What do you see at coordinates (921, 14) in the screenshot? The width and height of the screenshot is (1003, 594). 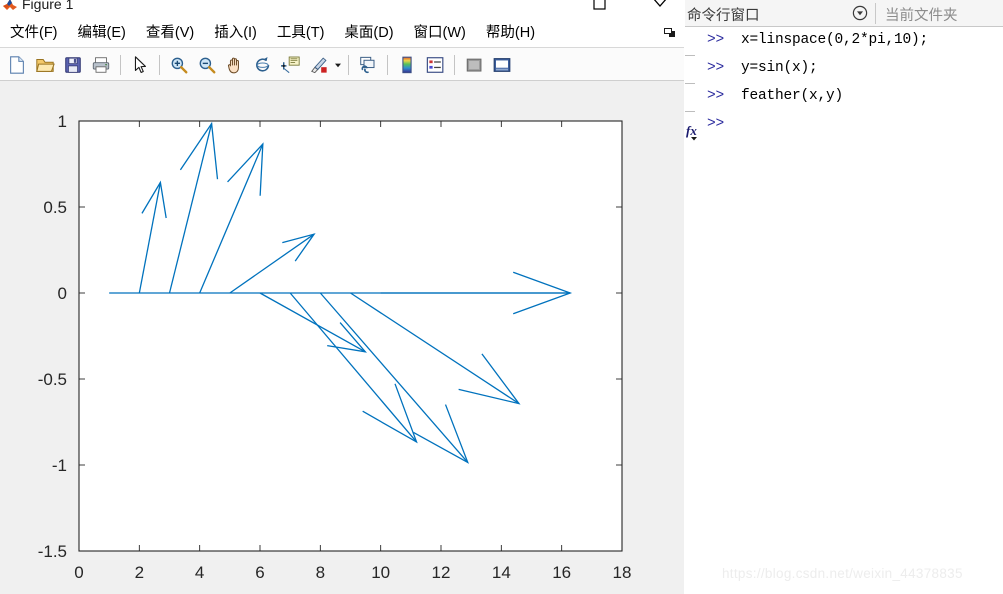 I see `tab-current-folder: 当前文件夹` at bounding box center [921, 14].